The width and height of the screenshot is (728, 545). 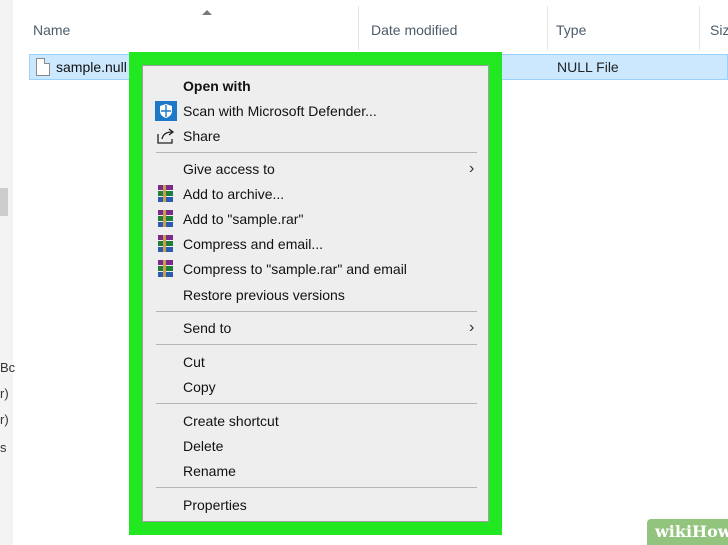 I want to click on menu-item-label: Restore previous versions, so click(x=264, y=295).